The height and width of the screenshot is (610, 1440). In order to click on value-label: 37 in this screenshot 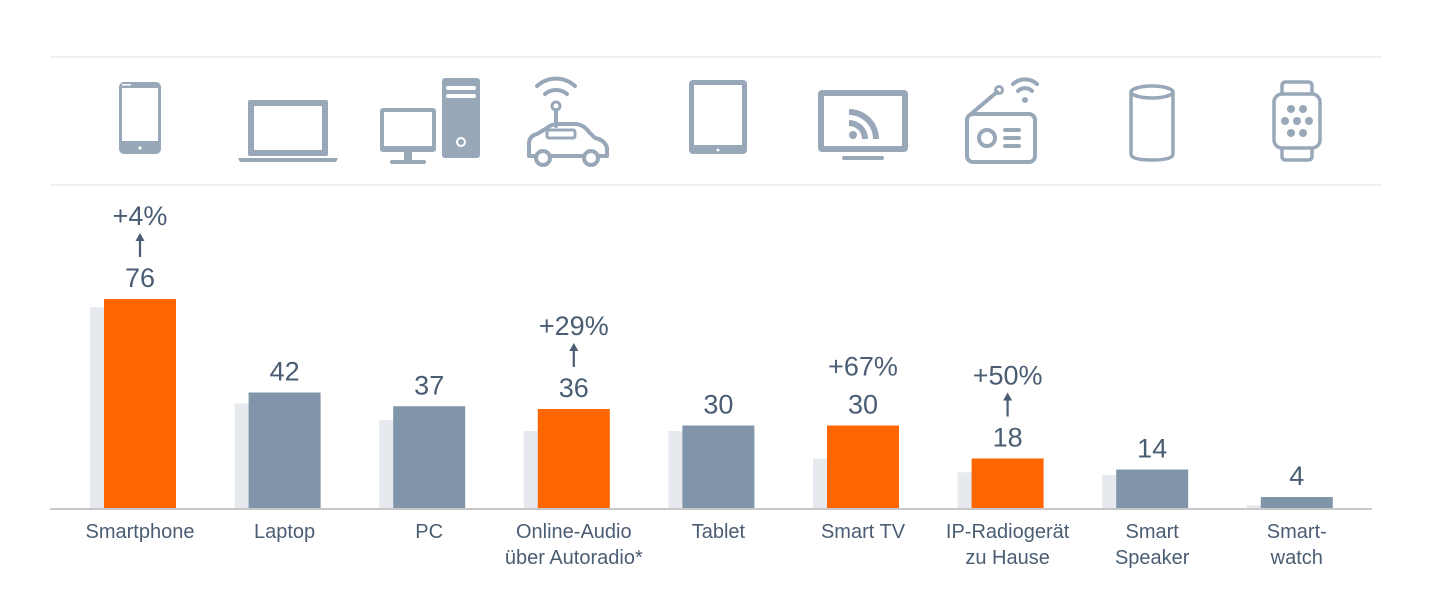, I will do `click(429, 385)`.